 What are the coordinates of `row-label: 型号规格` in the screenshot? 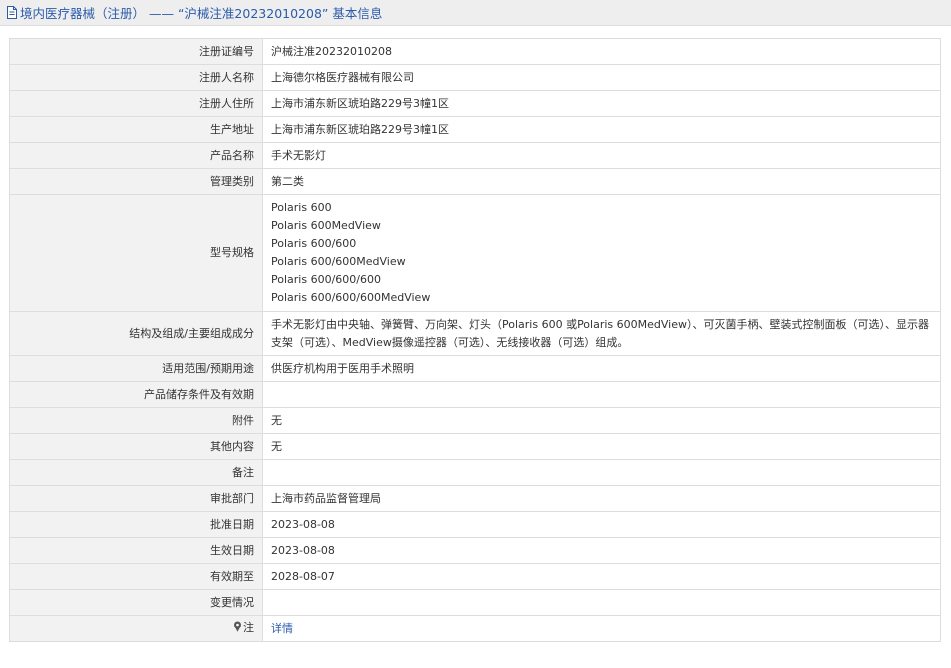 It's located at (136, 253).